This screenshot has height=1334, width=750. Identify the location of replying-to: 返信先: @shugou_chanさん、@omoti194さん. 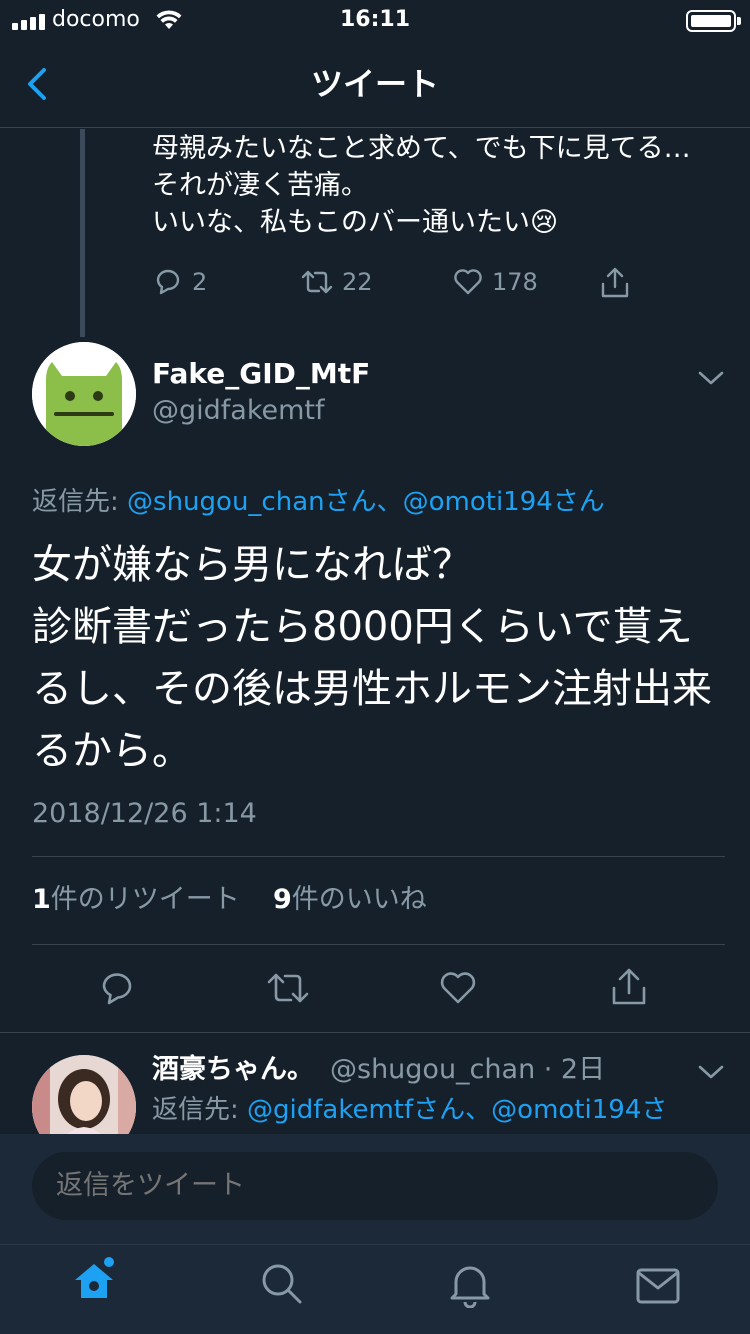
(318, 502).